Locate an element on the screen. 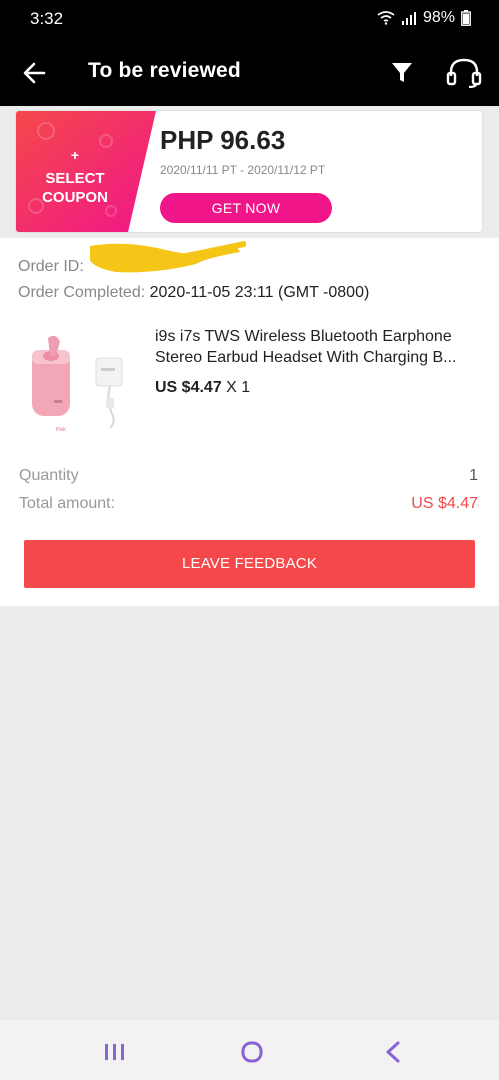  select-coupon-label: SELECT COUPON is located at coordinates (75, 188).